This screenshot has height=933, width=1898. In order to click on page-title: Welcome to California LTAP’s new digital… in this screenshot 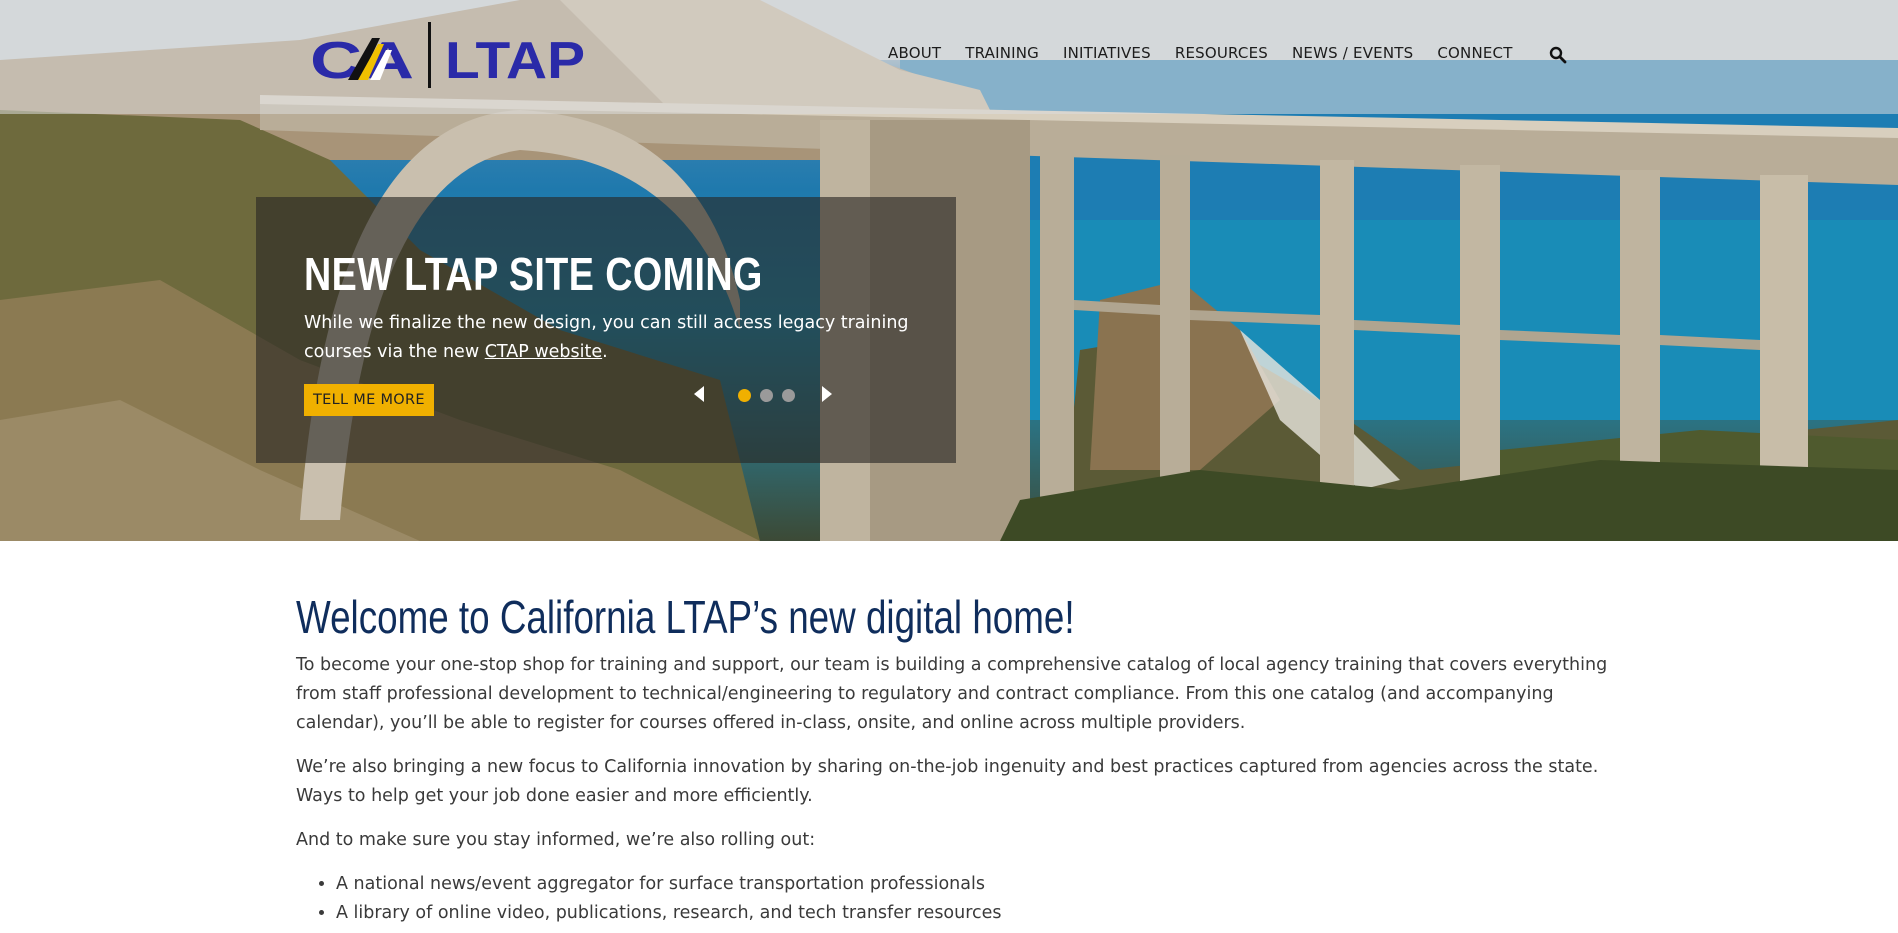, I will do `click(685, 617)`.